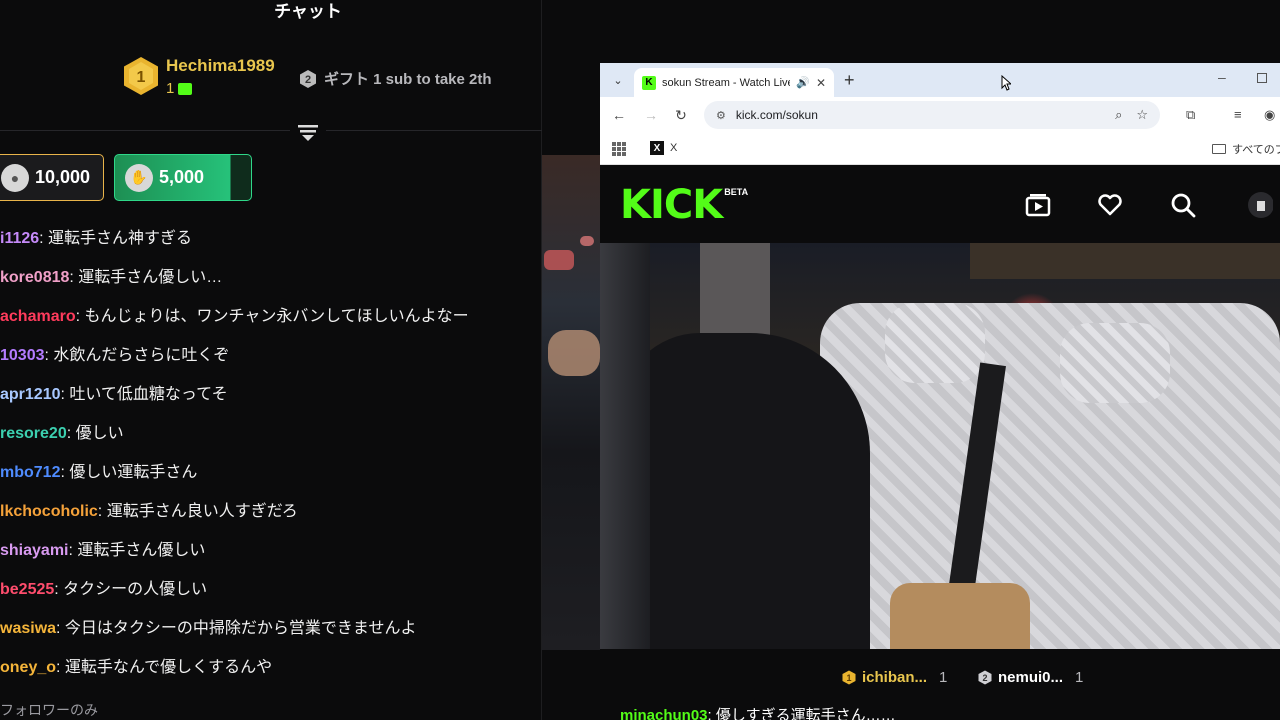 This screenshot has height=720, width=1280. Describe the element at coordinates (849, 80) in the screenshot. I see `new-tab-icon: +` at that location.